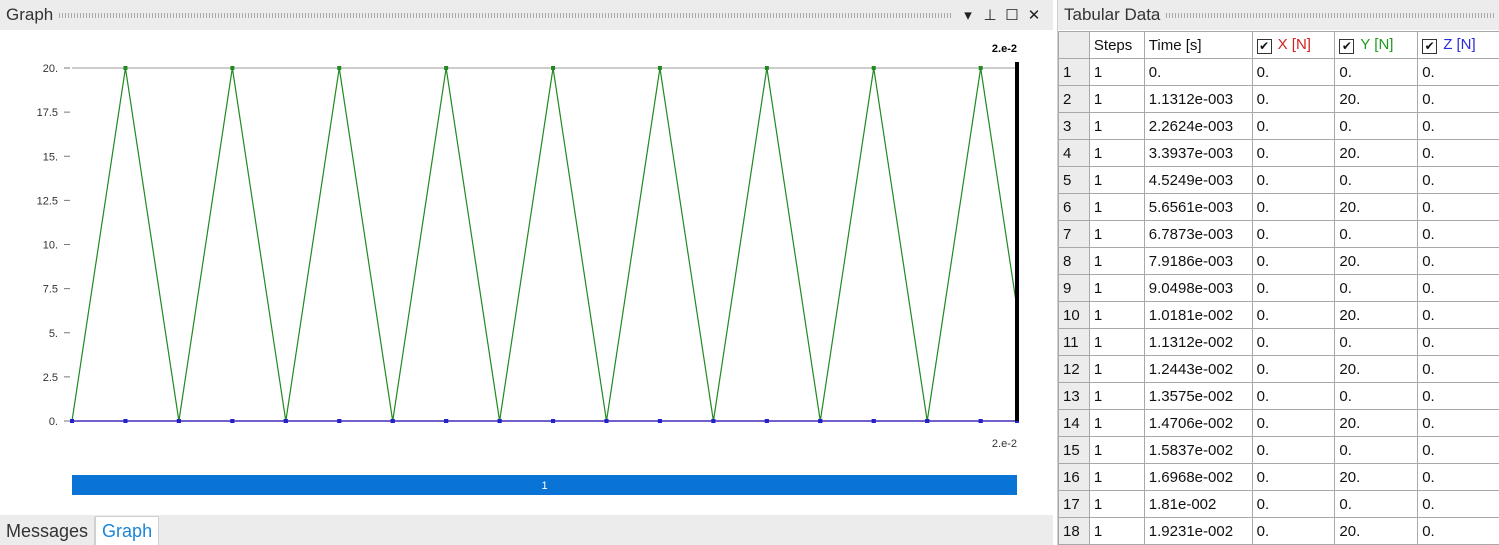 The image size is (1499, 545). I want to click on time-cell: 4.5249e-003, so click(1198, 180).